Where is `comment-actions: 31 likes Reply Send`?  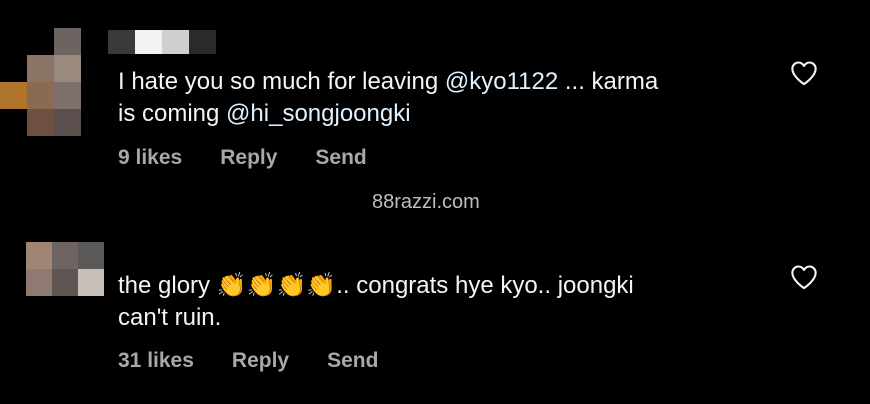
comment-actions: 31 likes Reply Send is located at coordinates (248, 361).